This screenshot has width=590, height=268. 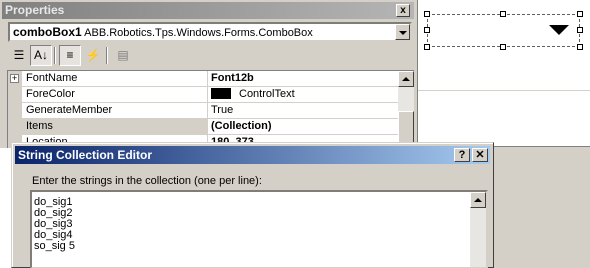 What do you see at coordinates (503, 30) in the screenshot?
I see `combobox-preview` at bounding box center [503, 30].